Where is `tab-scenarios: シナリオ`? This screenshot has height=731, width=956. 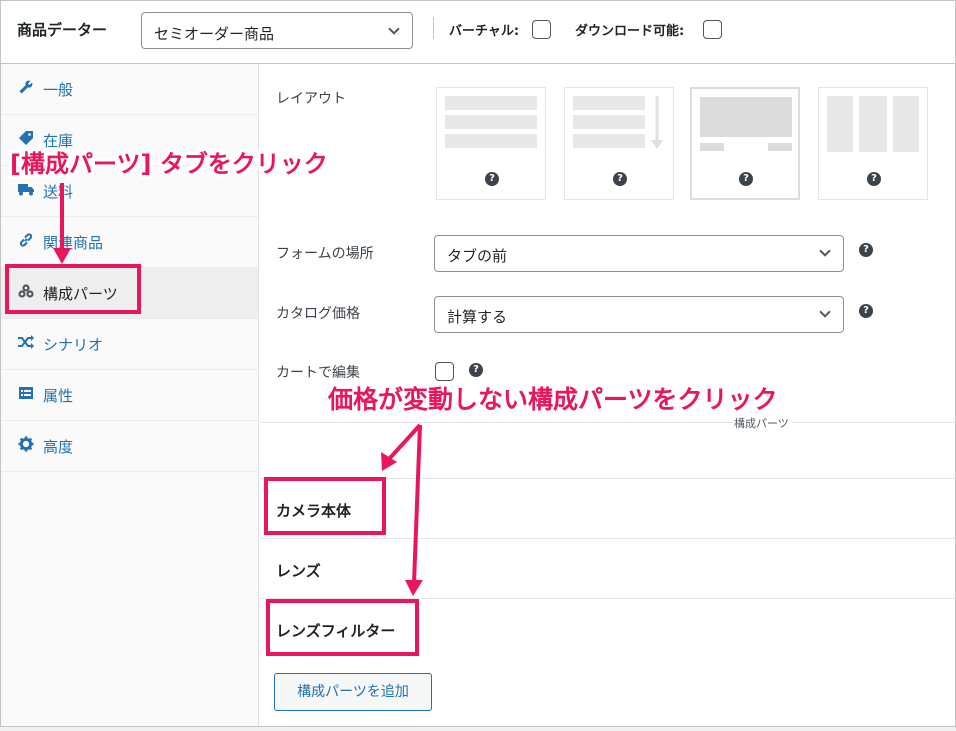
tab-scenarios: シナリオ is located at coordinates (129, 344).